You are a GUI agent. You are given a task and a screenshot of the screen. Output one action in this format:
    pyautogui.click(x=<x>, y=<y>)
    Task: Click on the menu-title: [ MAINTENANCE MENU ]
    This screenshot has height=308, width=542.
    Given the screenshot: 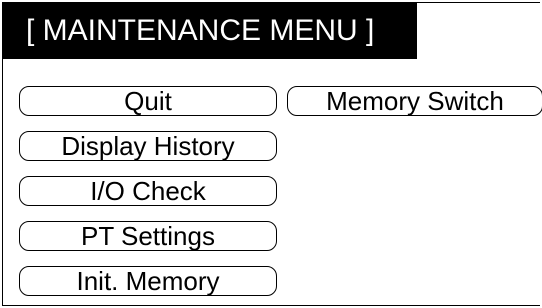 What is the action you would take?
    pyautogui.click(x=210, y=31)
    